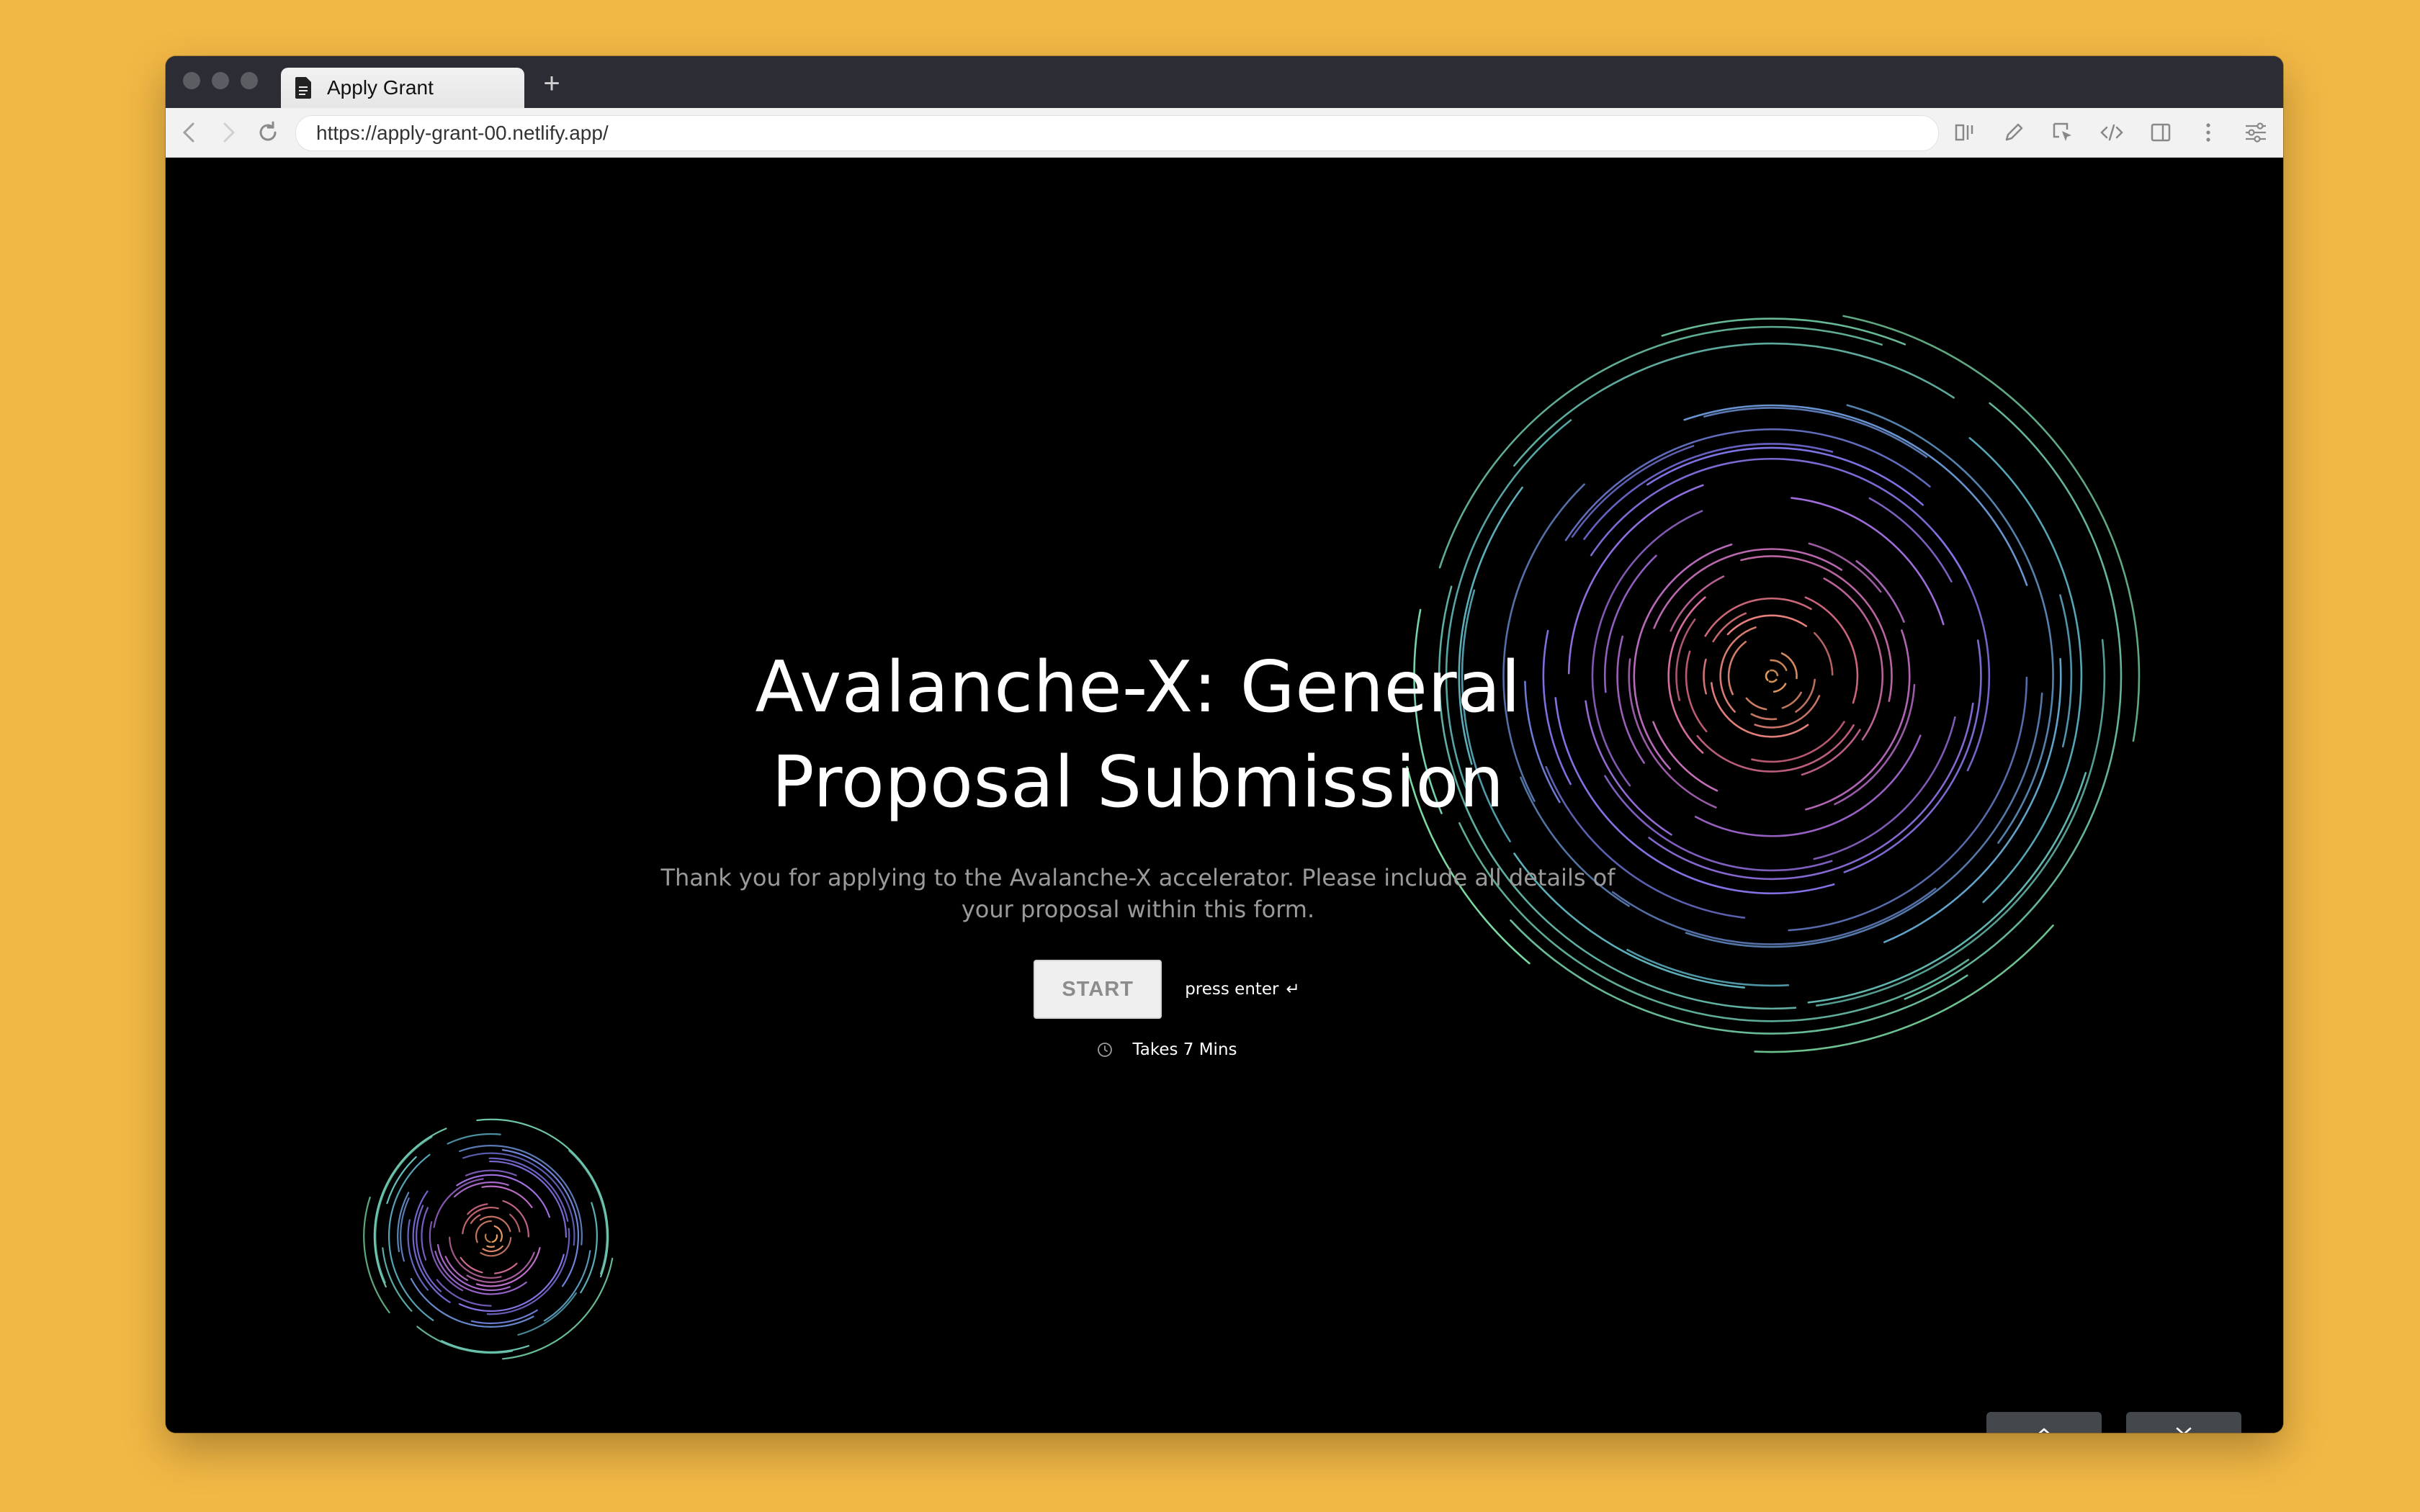 This screenshot has width=2420, height=1512. I want to click on cursor-select-icon, so click(2063, 132).